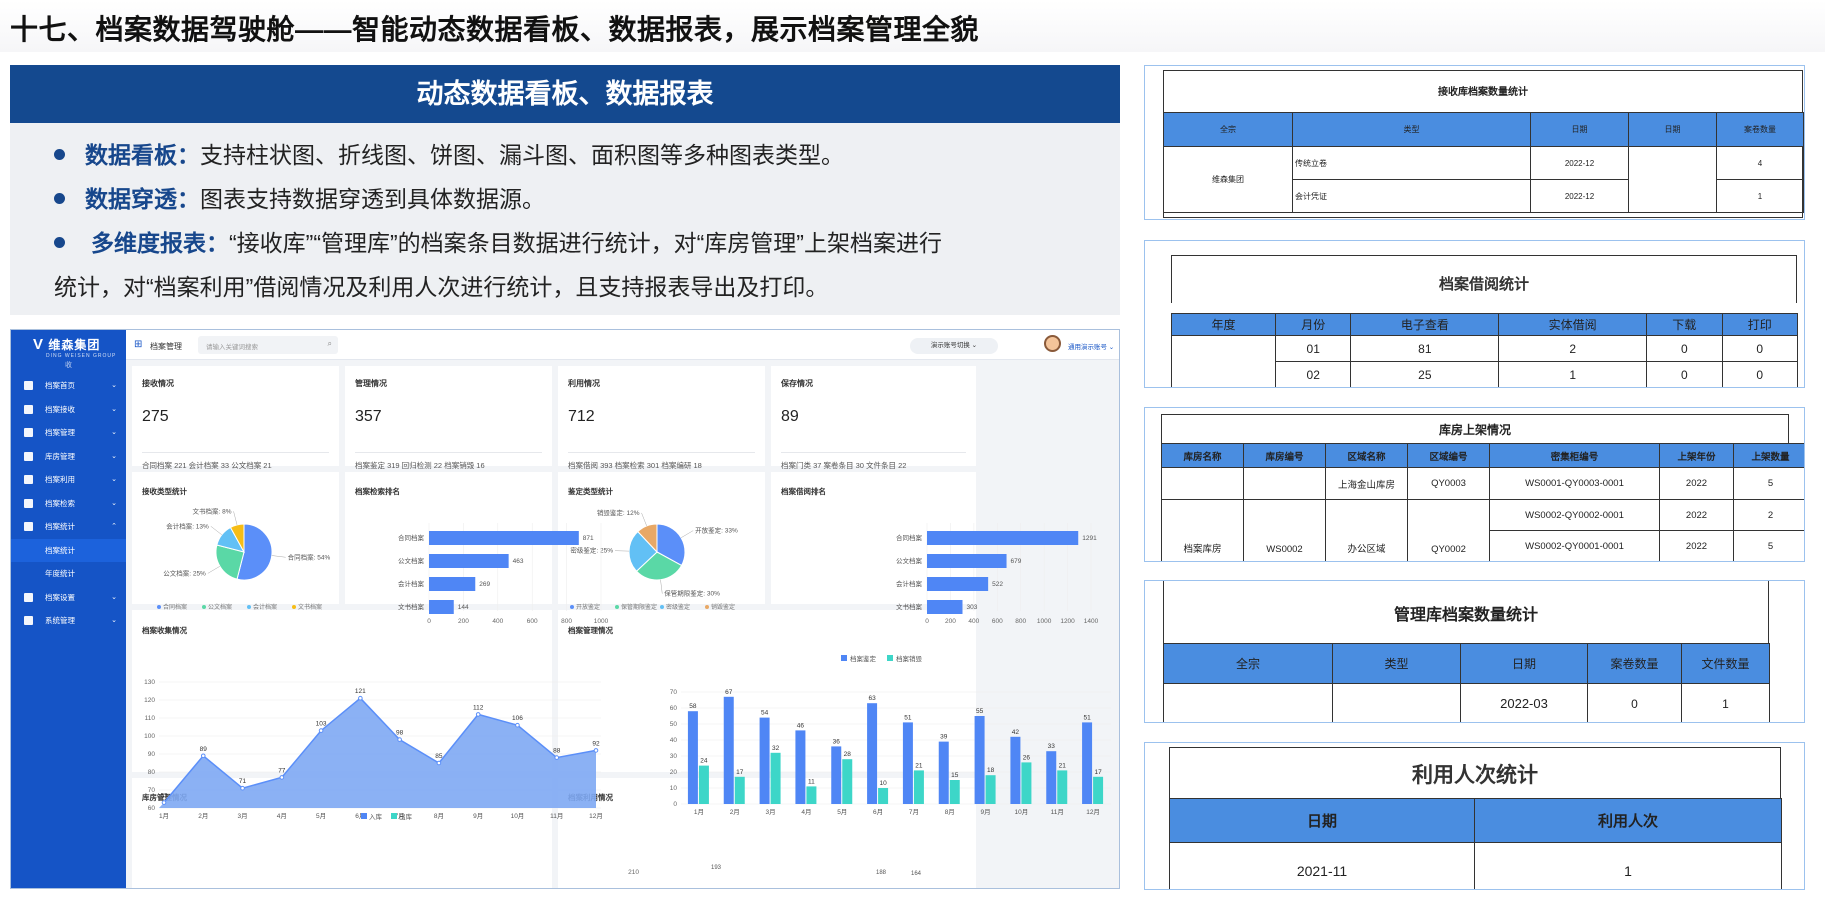  What do you see at coordinates (878, 812) in the screenshot?
I see `tick-label: 6月` at bounding box center [878, 812].